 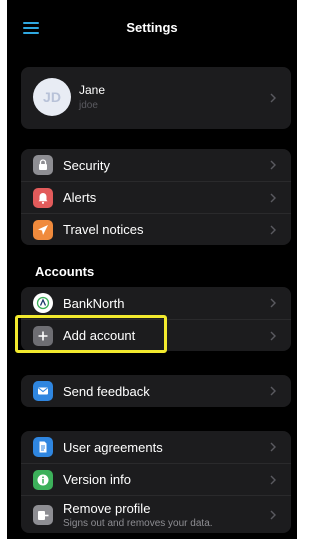 What do you see at coordinates (43, 303) in the screenshot?
I see `bank-logo-icon` at bounding box center [43, 303].